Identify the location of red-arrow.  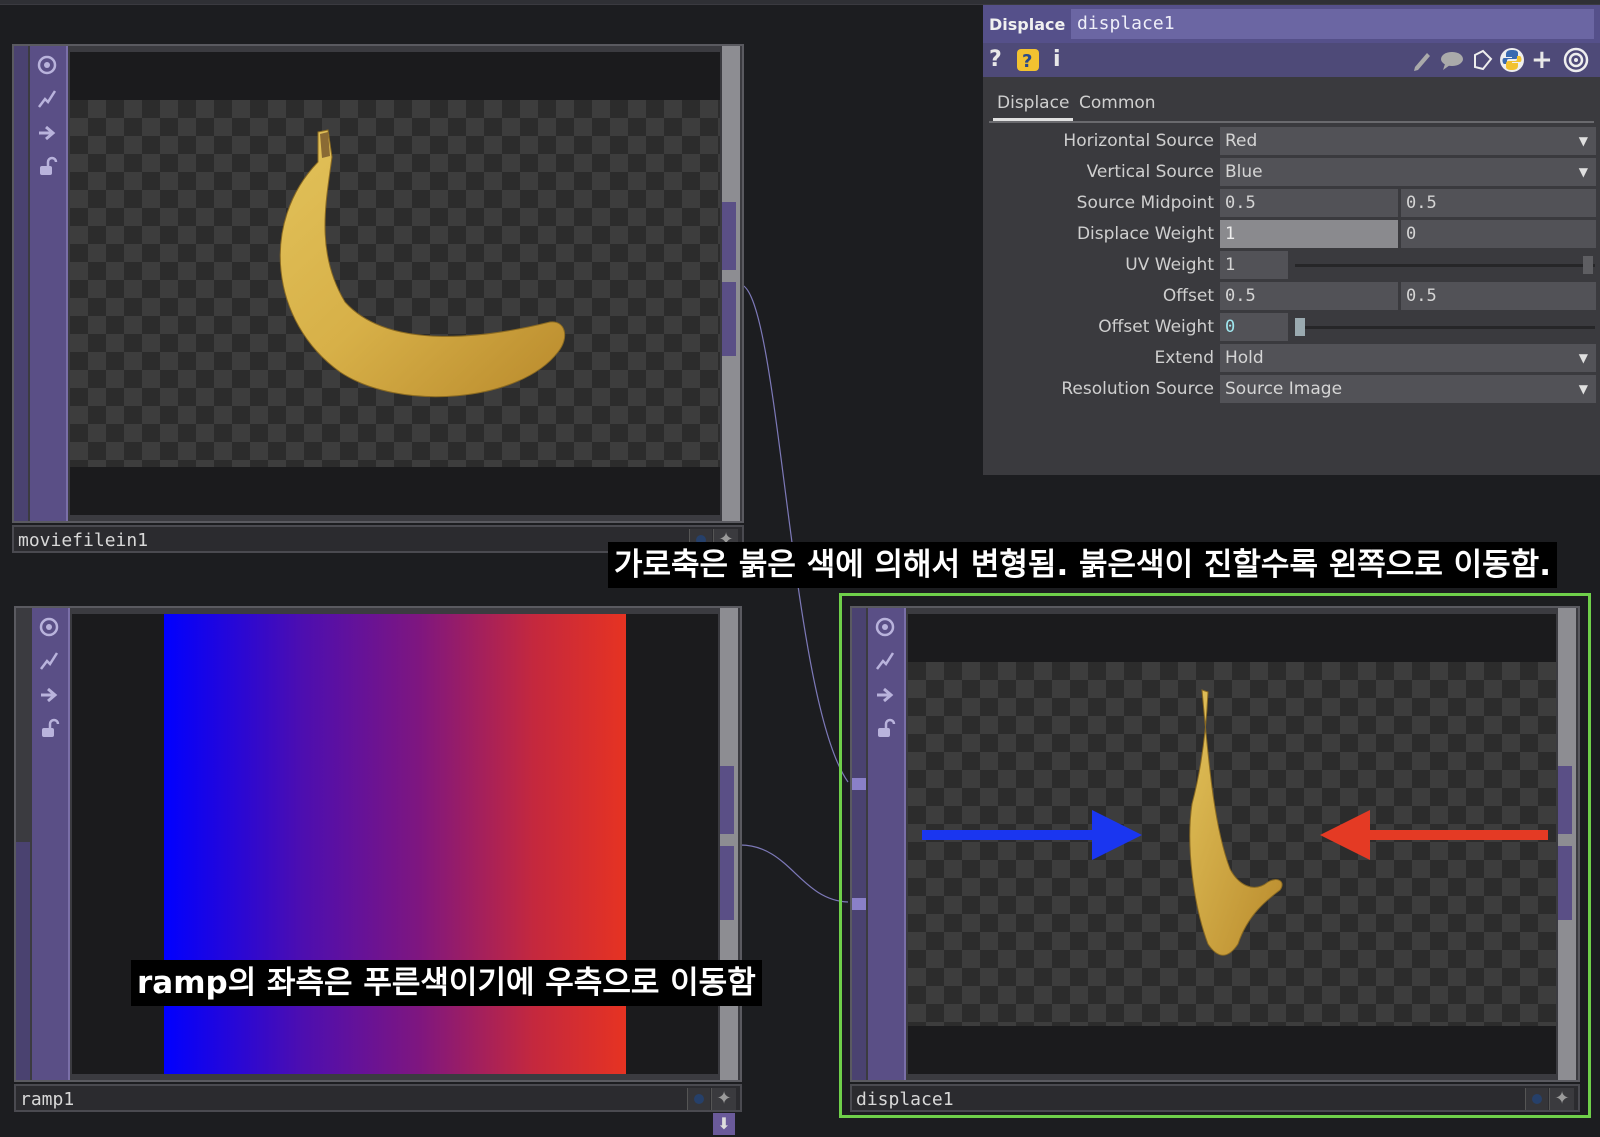
(1434, 835).